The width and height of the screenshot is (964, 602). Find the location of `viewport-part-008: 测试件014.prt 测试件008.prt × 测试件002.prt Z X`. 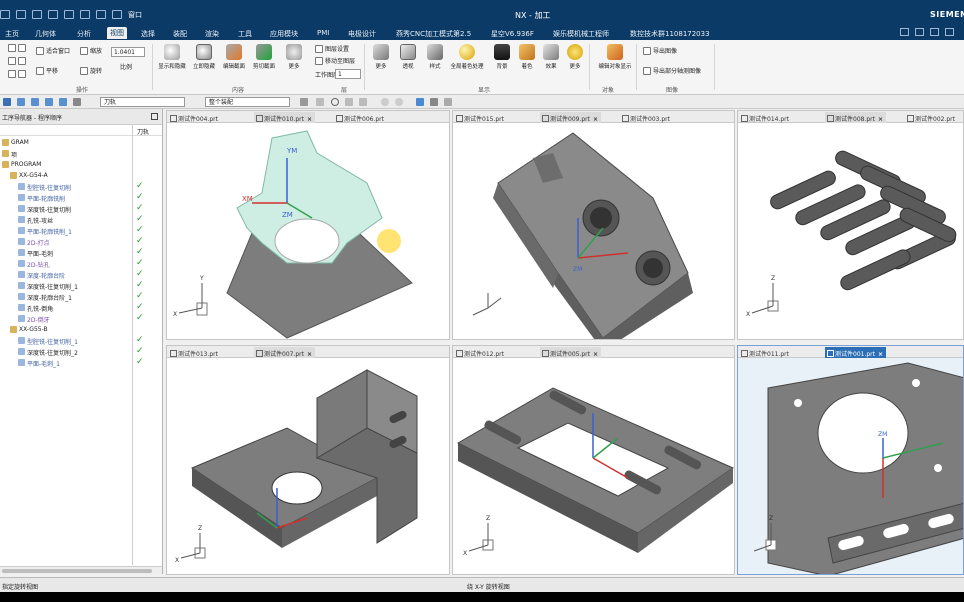

viewport-part-008: 测试件014.prt 测试件008.prt × 测试件002.prt Z X is located at coordinates (850, 225).